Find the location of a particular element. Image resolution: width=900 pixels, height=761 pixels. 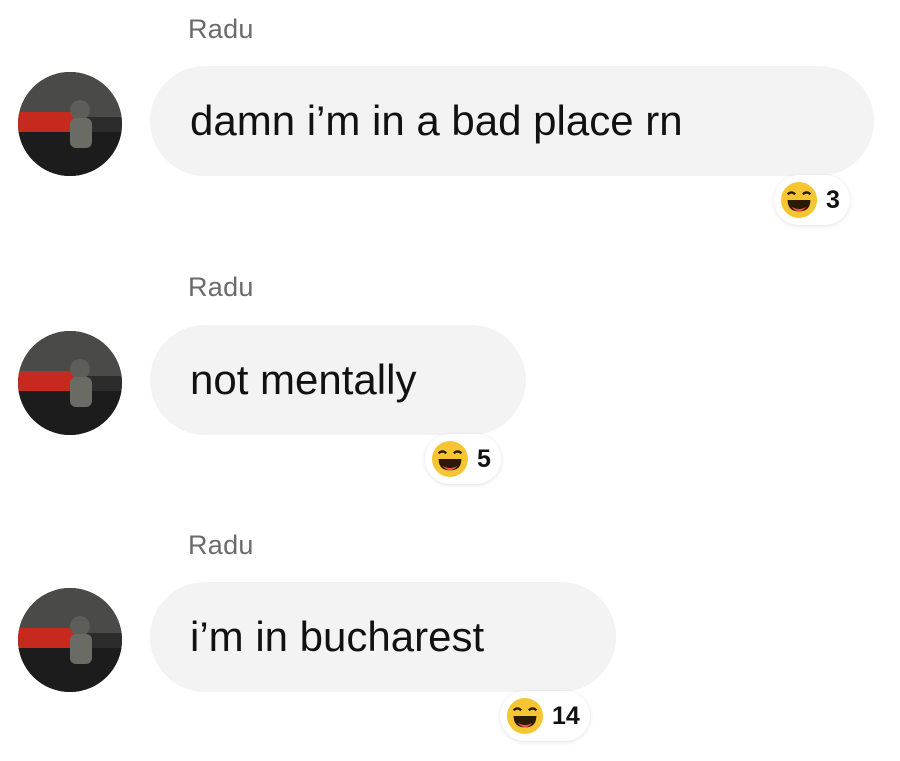

reaction-count: 5 is located at coordinates (484, 458).